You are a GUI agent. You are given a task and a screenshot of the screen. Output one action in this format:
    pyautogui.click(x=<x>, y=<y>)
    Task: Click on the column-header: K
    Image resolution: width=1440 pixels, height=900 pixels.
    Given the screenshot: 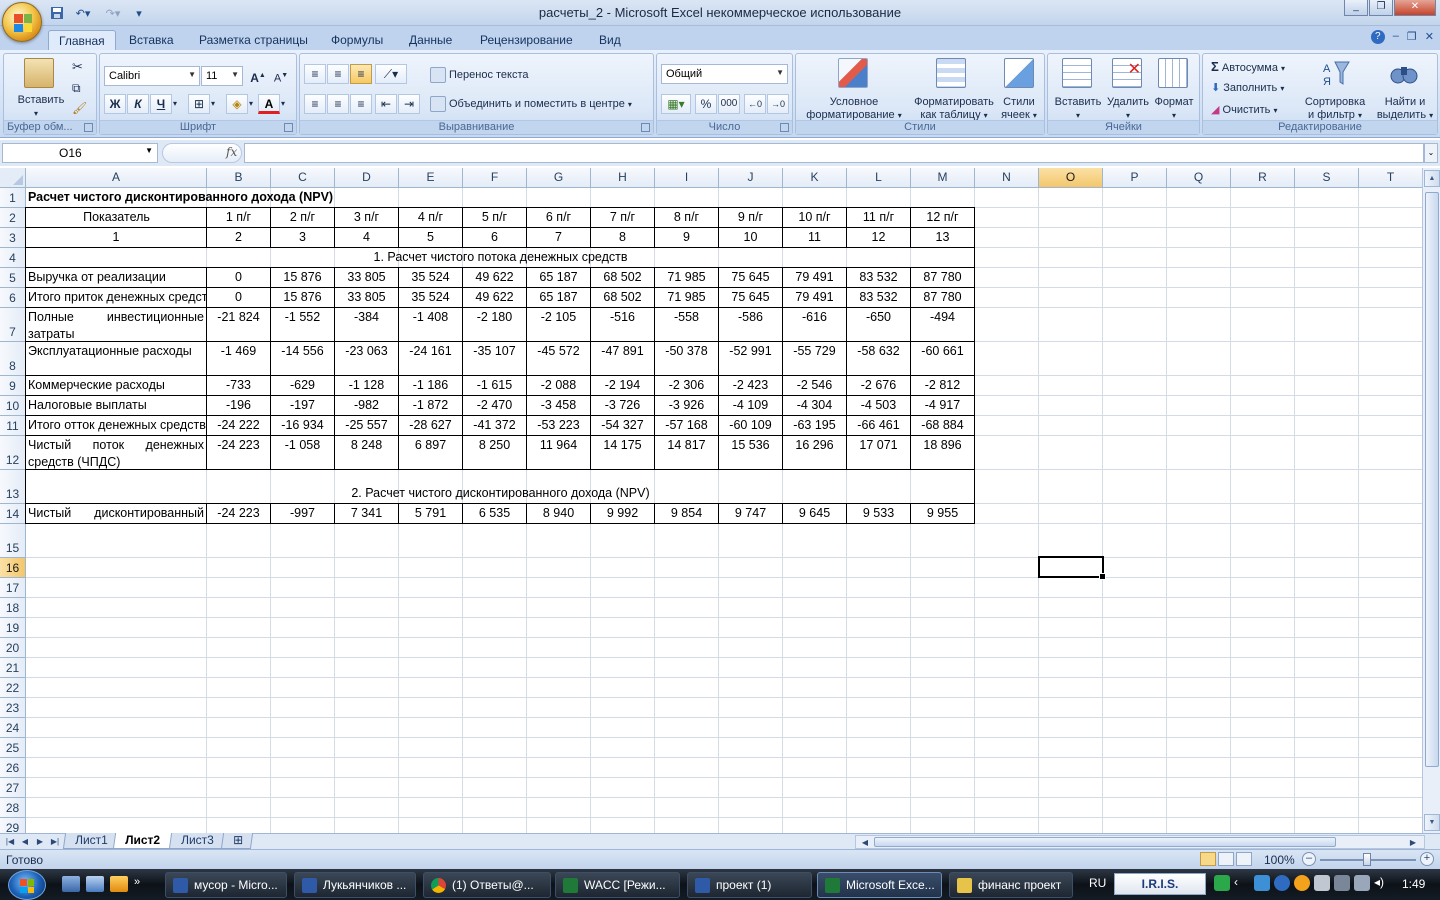 What is the action you would take?
    pyautogui.click(x=815, y=178)
    